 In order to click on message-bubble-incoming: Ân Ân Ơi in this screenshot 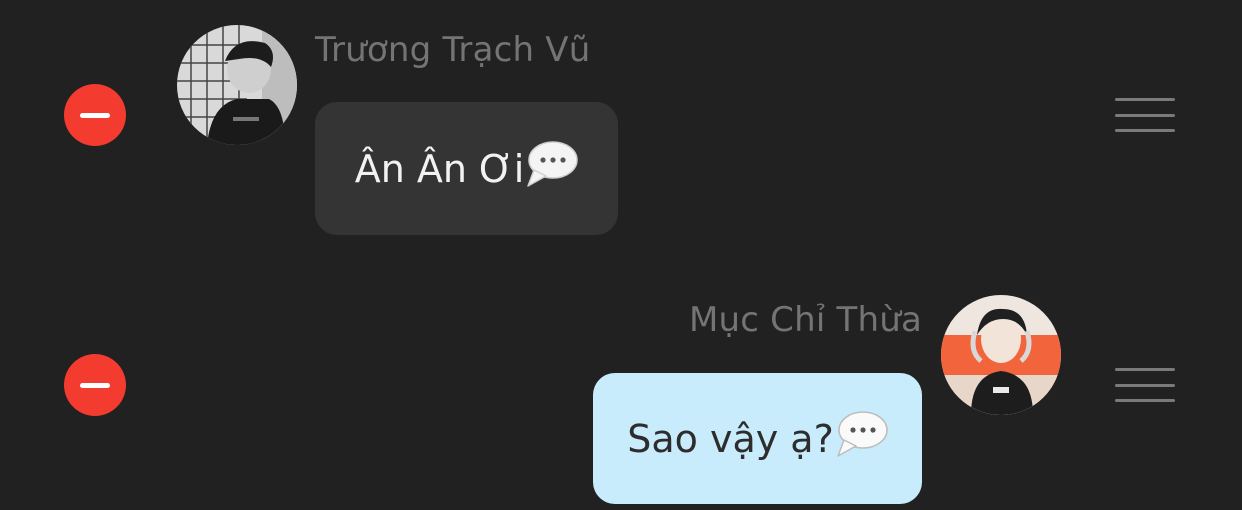, I will do `click(466, 168)`.